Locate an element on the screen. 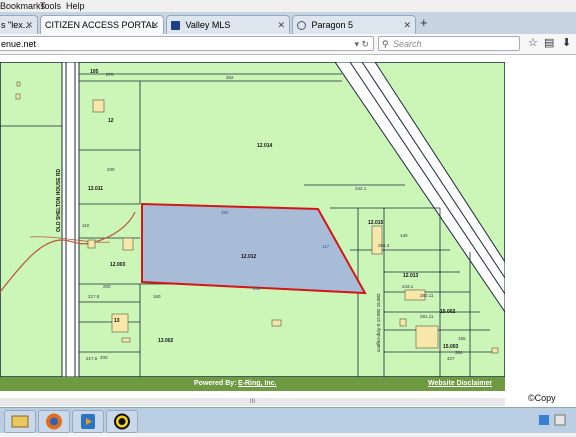 This screenshot has height=437, width=576. parcel-label: 12.015 is located at coordinates (376, 223).